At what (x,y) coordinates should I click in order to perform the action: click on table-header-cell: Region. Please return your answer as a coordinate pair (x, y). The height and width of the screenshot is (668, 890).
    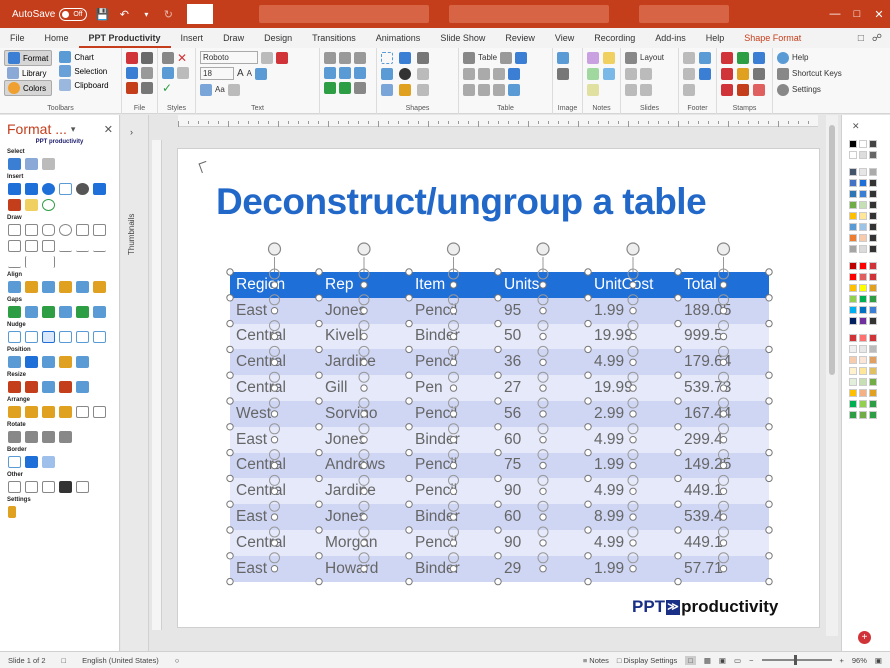
    Looking at the image, I should click on (274, 285).